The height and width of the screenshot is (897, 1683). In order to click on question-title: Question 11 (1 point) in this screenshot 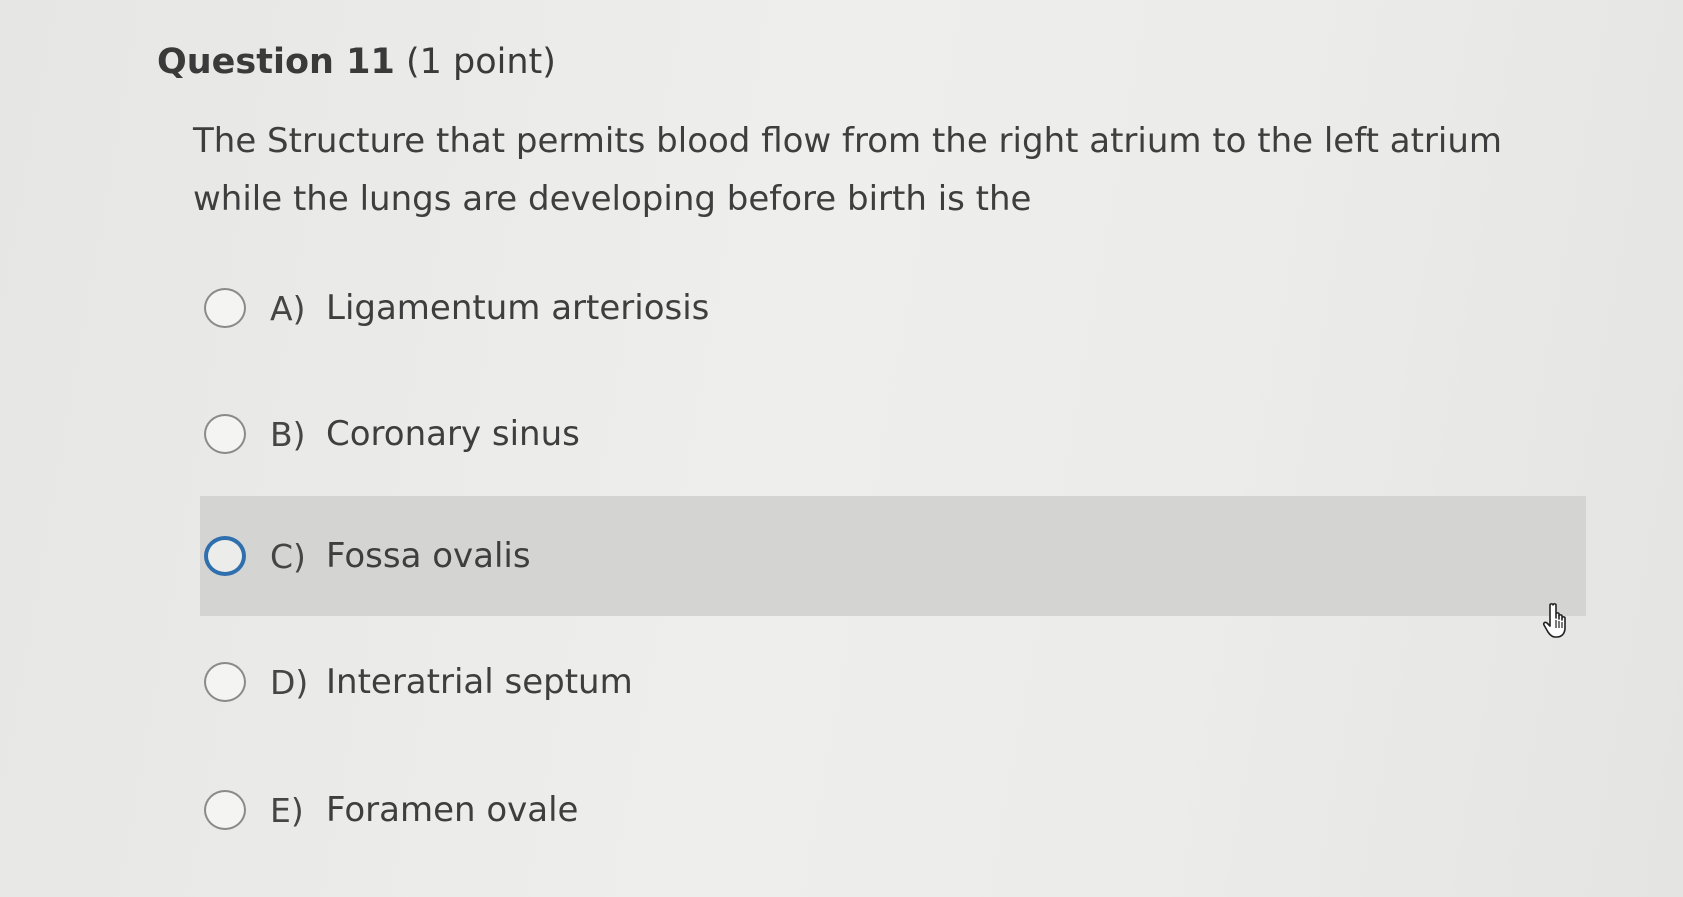, I will do `click(356, 62)`.